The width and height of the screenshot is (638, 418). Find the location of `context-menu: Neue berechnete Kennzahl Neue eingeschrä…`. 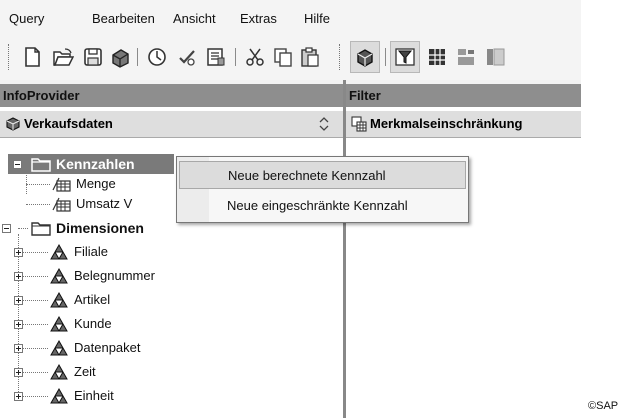

context-menu: Neue berechnete Kennzahl Neue eingeschrä… is located at coordinates (322, 189).